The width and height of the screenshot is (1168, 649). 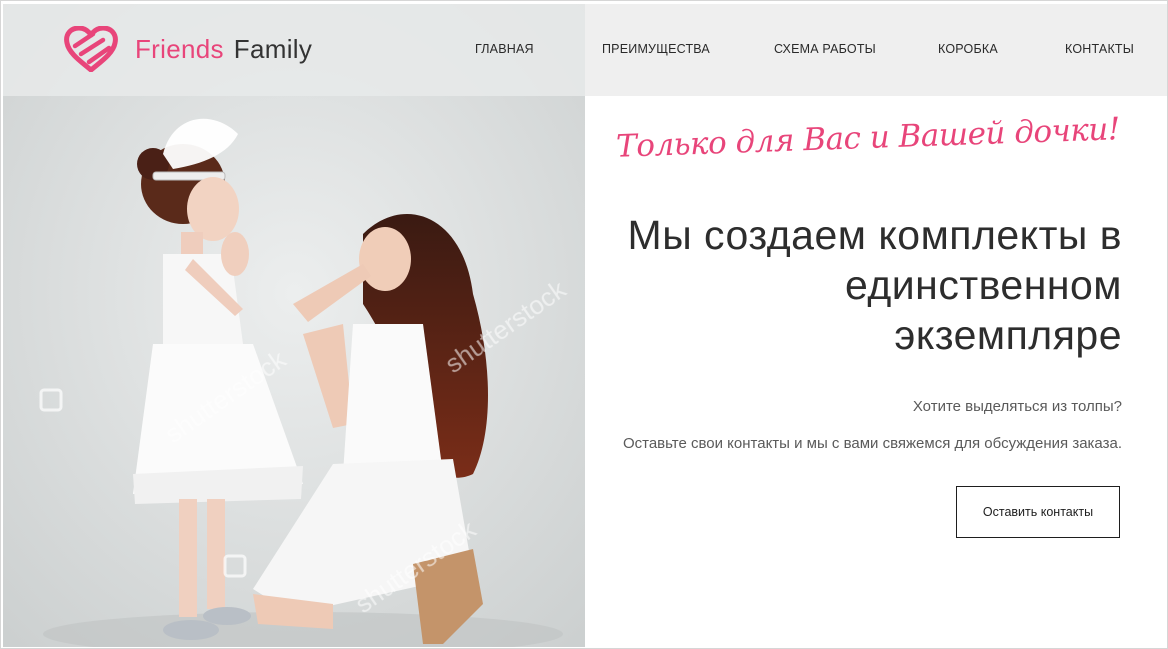 What do you see at coordinates (868, 138) in the screenshot?
I see `tagline-text: Только для Вас и Вашей дочки!` at bounding box center [868, 138].